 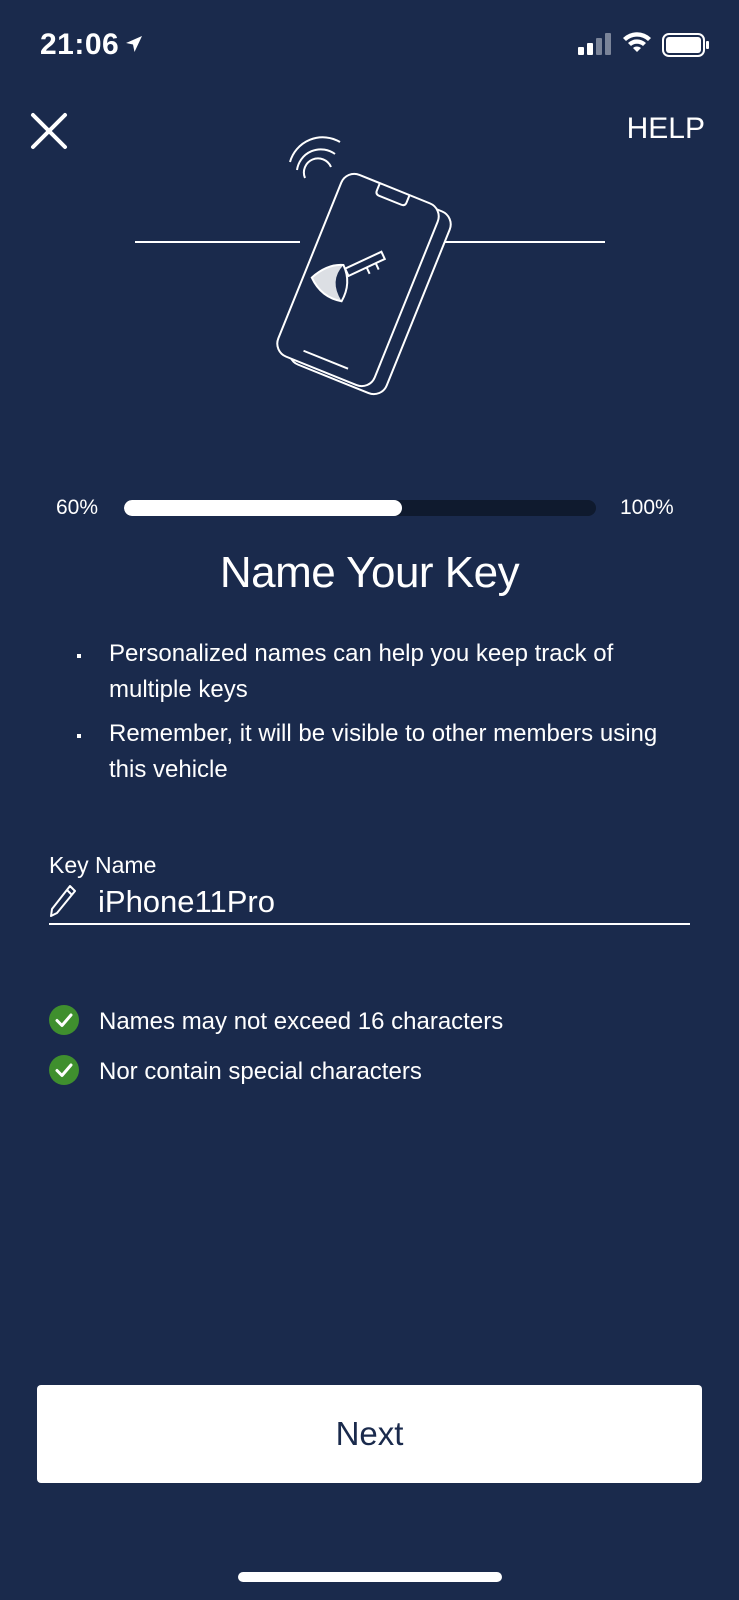 What do you see at coordinates (637, 42) in the screenshot?
I see `wifi-icon` at bounding box center [637, 42].